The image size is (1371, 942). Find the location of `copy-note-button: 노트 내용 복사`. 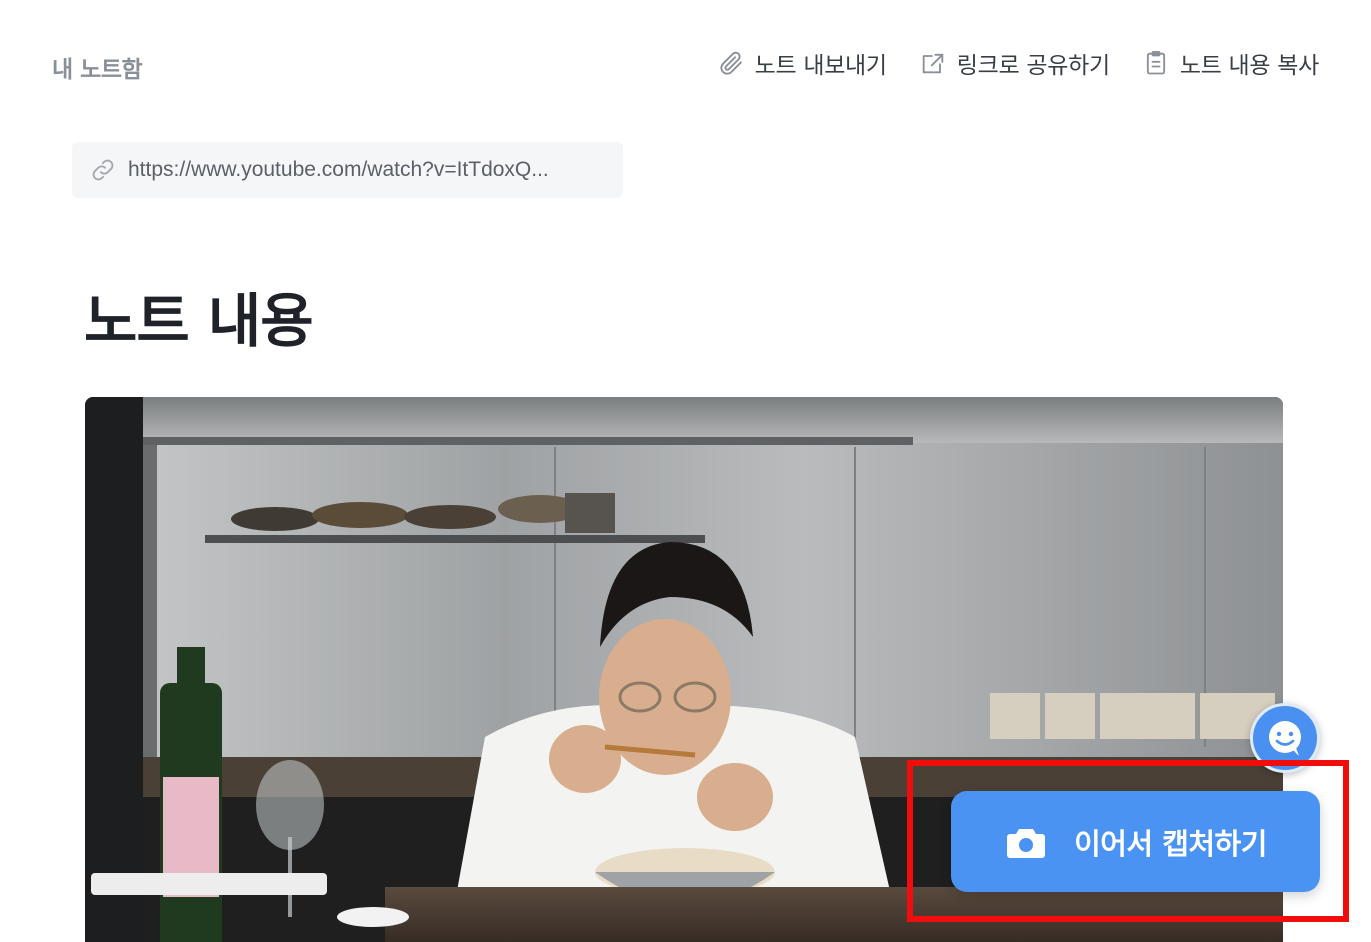

copy-note-button: 노트 내용 복사 is located at coordinates (1230, 63).